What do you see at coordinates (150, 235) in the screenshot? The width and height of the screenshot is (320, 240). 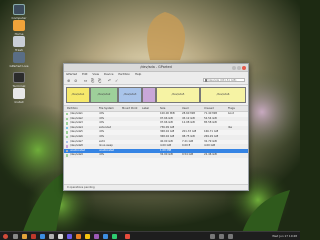 I see `taskbar: Wed Jun 17 10:48` at bounding box center [150, 235].